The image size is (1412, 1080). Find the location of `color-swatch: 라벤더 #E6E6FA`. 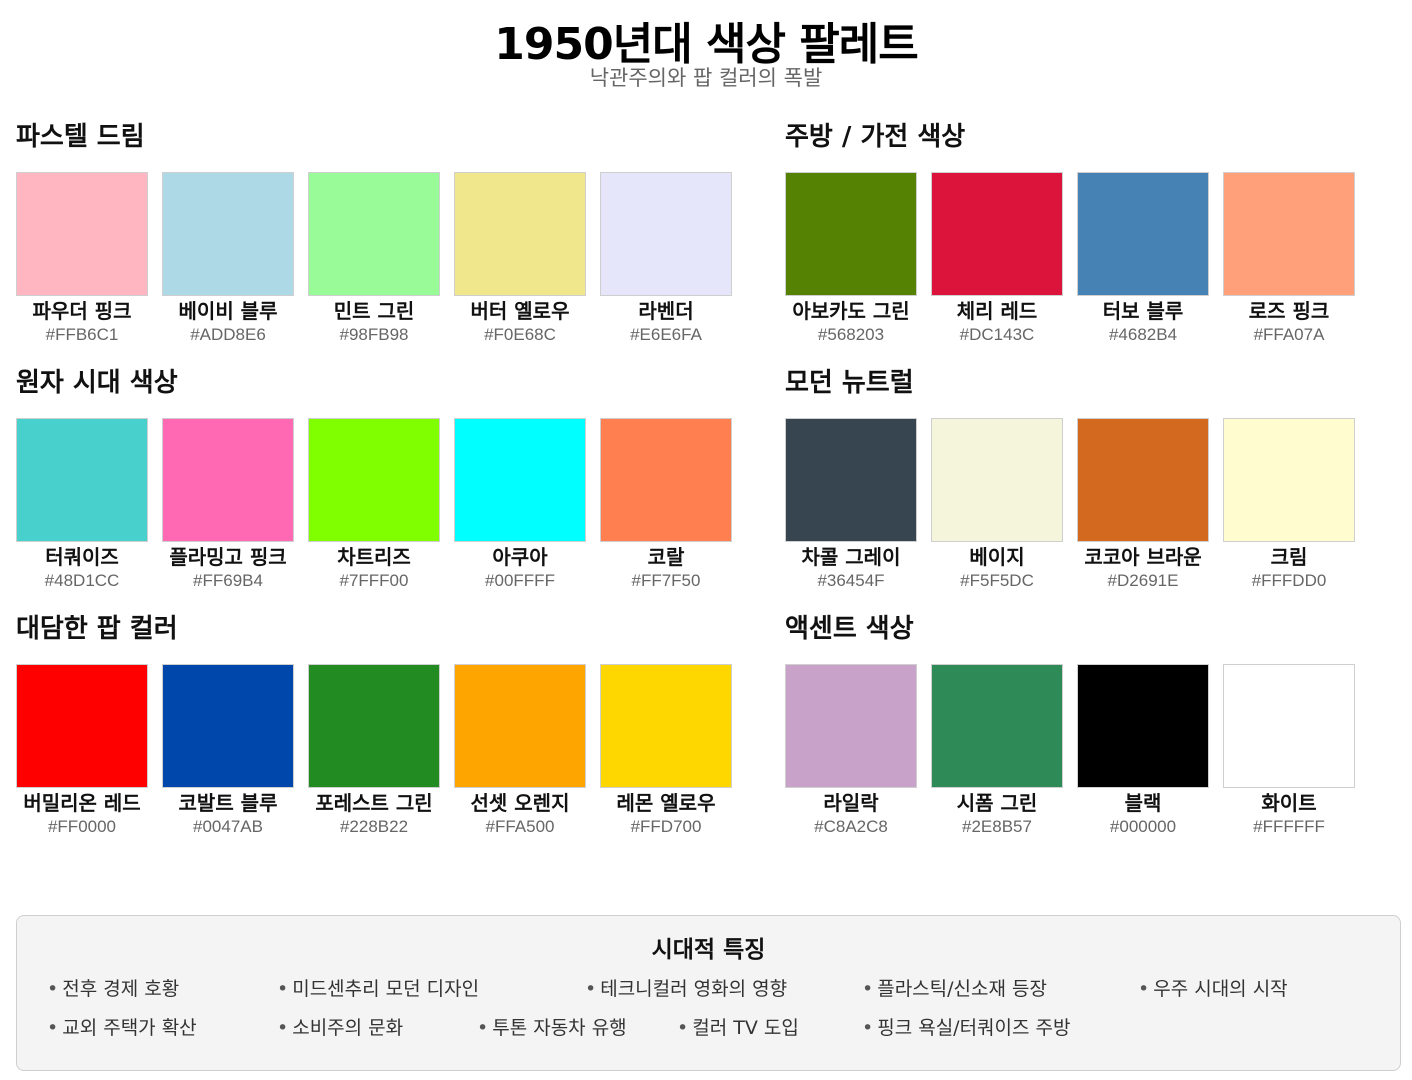

color-swatch: 라벤더 #E6E6FA is located at coordinates (666, 259).